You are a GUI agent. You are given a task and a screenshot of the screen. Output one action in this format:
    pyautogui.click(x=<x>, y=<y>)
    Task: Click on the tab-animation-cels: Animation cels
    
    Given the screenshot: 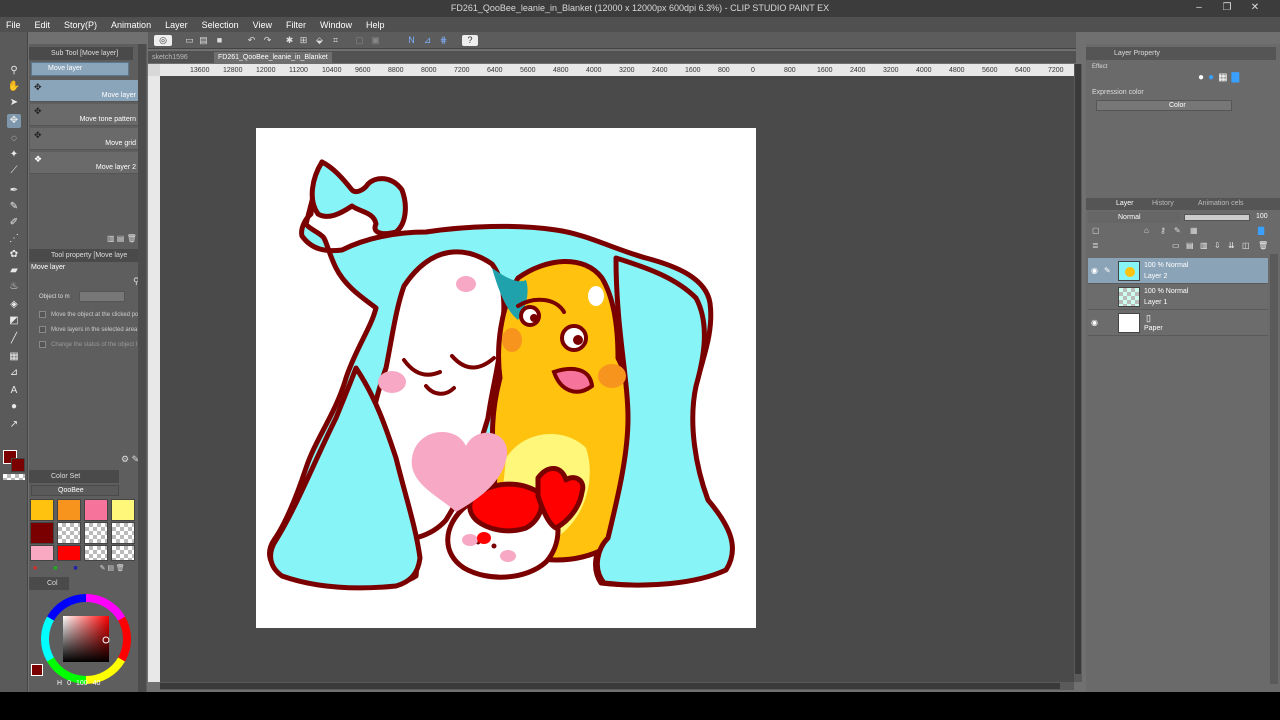 What is the action you would take?
    pyautogui.click(x=1221, y=203)
    